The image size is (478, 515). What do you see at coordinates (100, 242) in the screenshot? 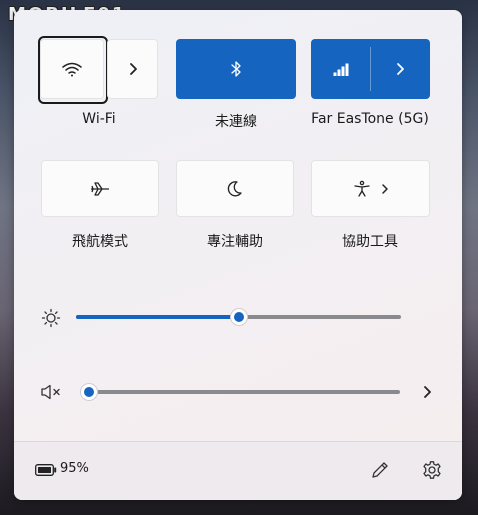
I see `airplane-mode-label: 飛航模式` at bounding box center [100, 242].